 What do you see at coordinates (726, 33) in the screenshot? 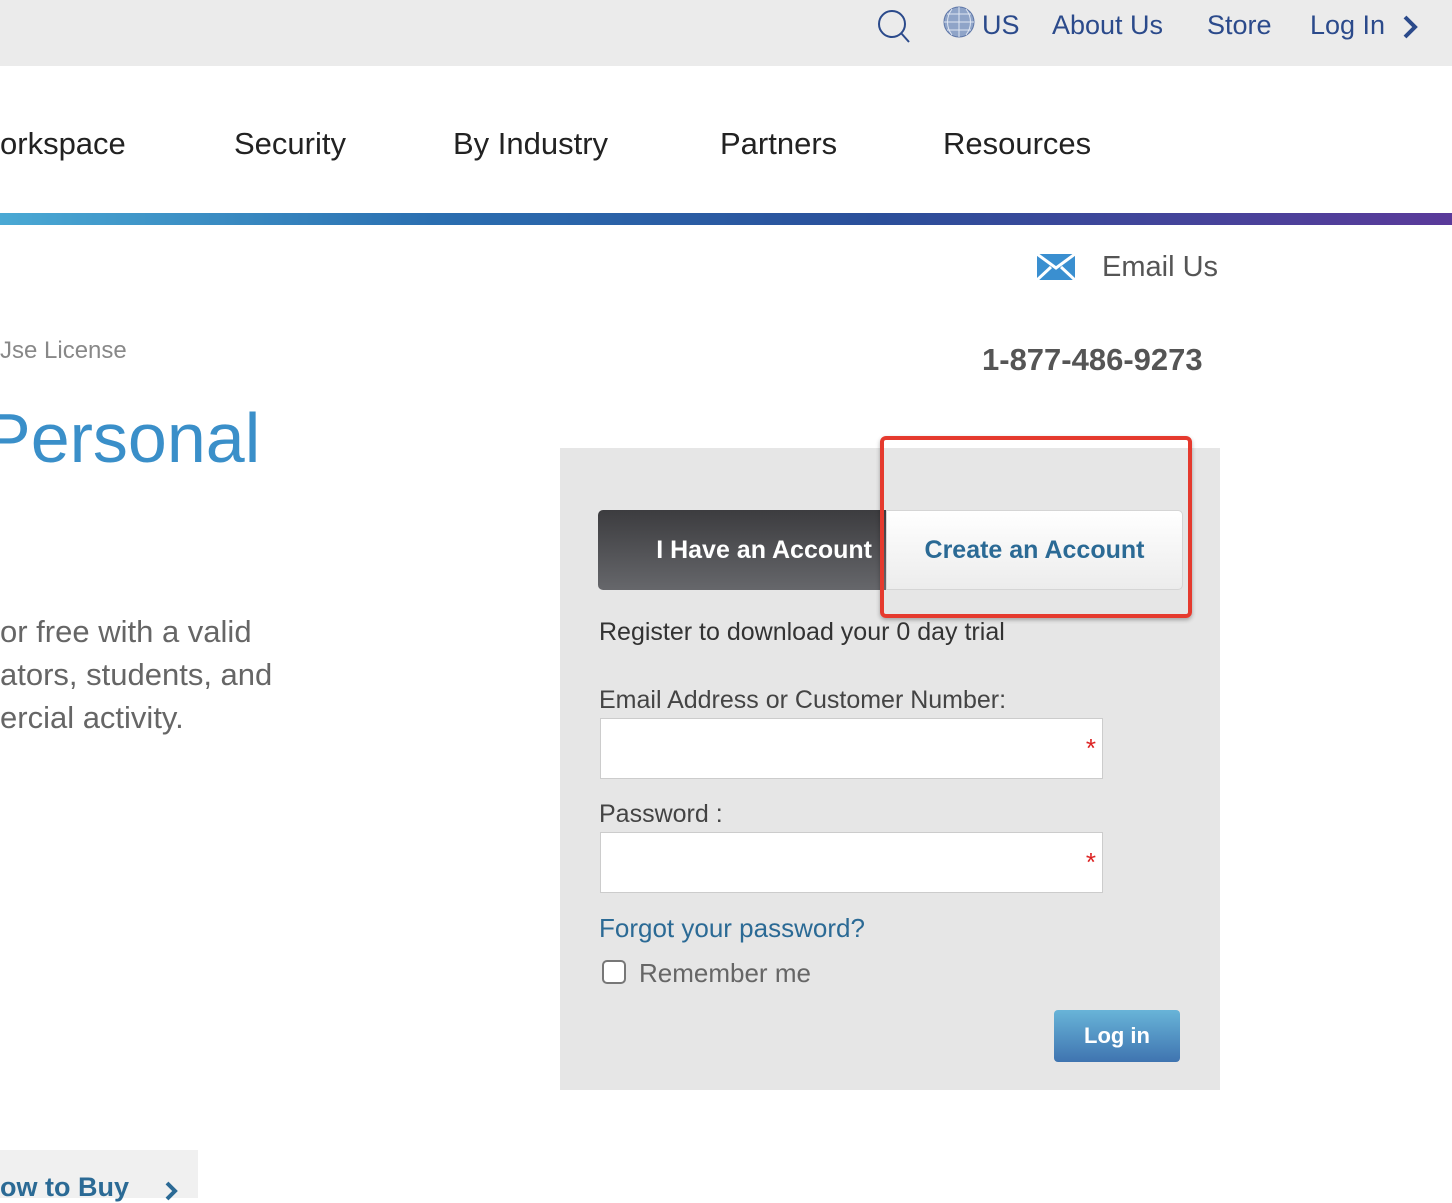
I see `top-utility-bar: US About Us Store Log In` at bounding box center [726, 33].